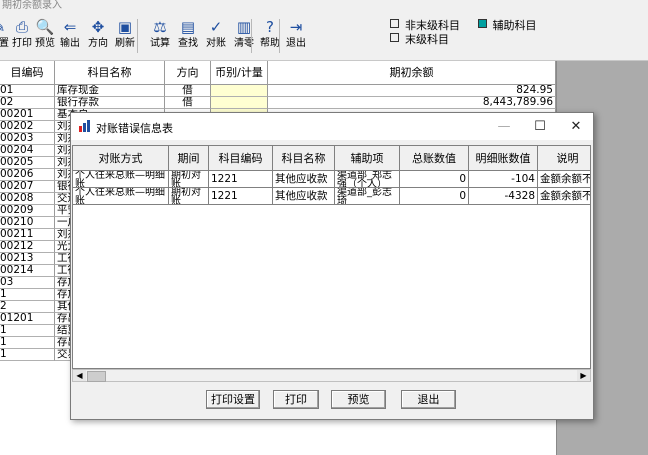 This screenshot has height=455, width=648. Describe the element at coordinates (27, 235) in the screenshot. I see `cell-code: 00211` at that location.